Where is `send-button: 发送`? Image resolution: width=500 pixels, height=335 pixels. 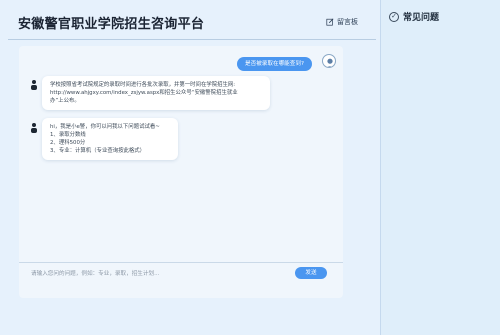
send-button: 发送 is located at coordinates (311, 273).